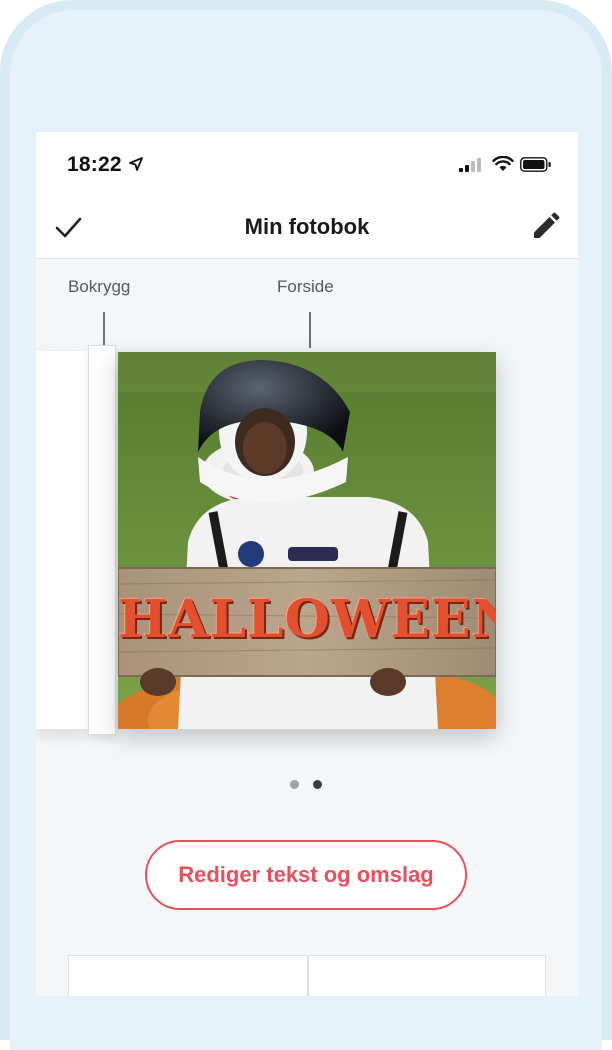  I want to click on page-title: Min fotobok, so click(307, 226).